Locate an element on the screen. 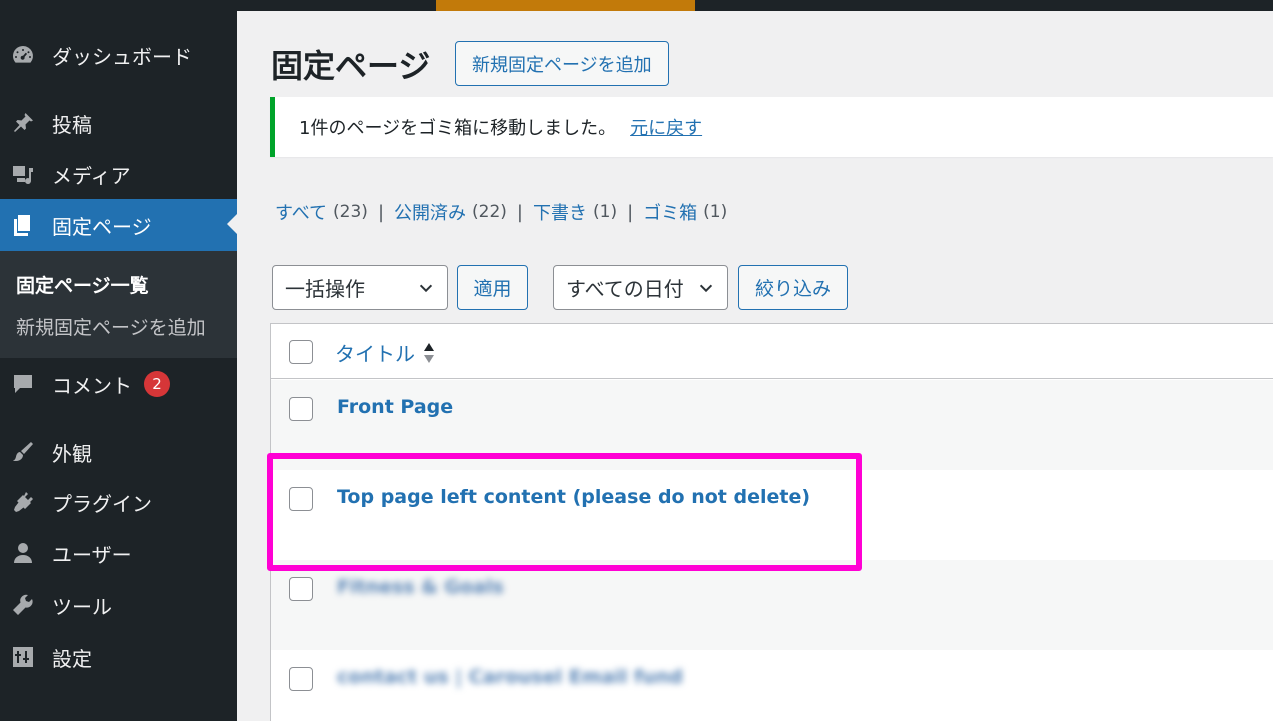 The image size is (1273, 721). filter-all-link: すべて is located at coordinates (301, 212).